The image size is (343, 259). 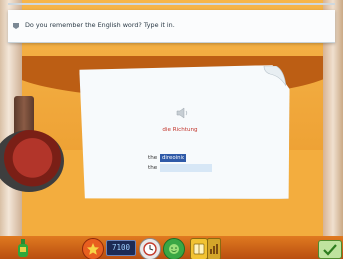 I want to click on bottle-button, so click(x=23, y=248).